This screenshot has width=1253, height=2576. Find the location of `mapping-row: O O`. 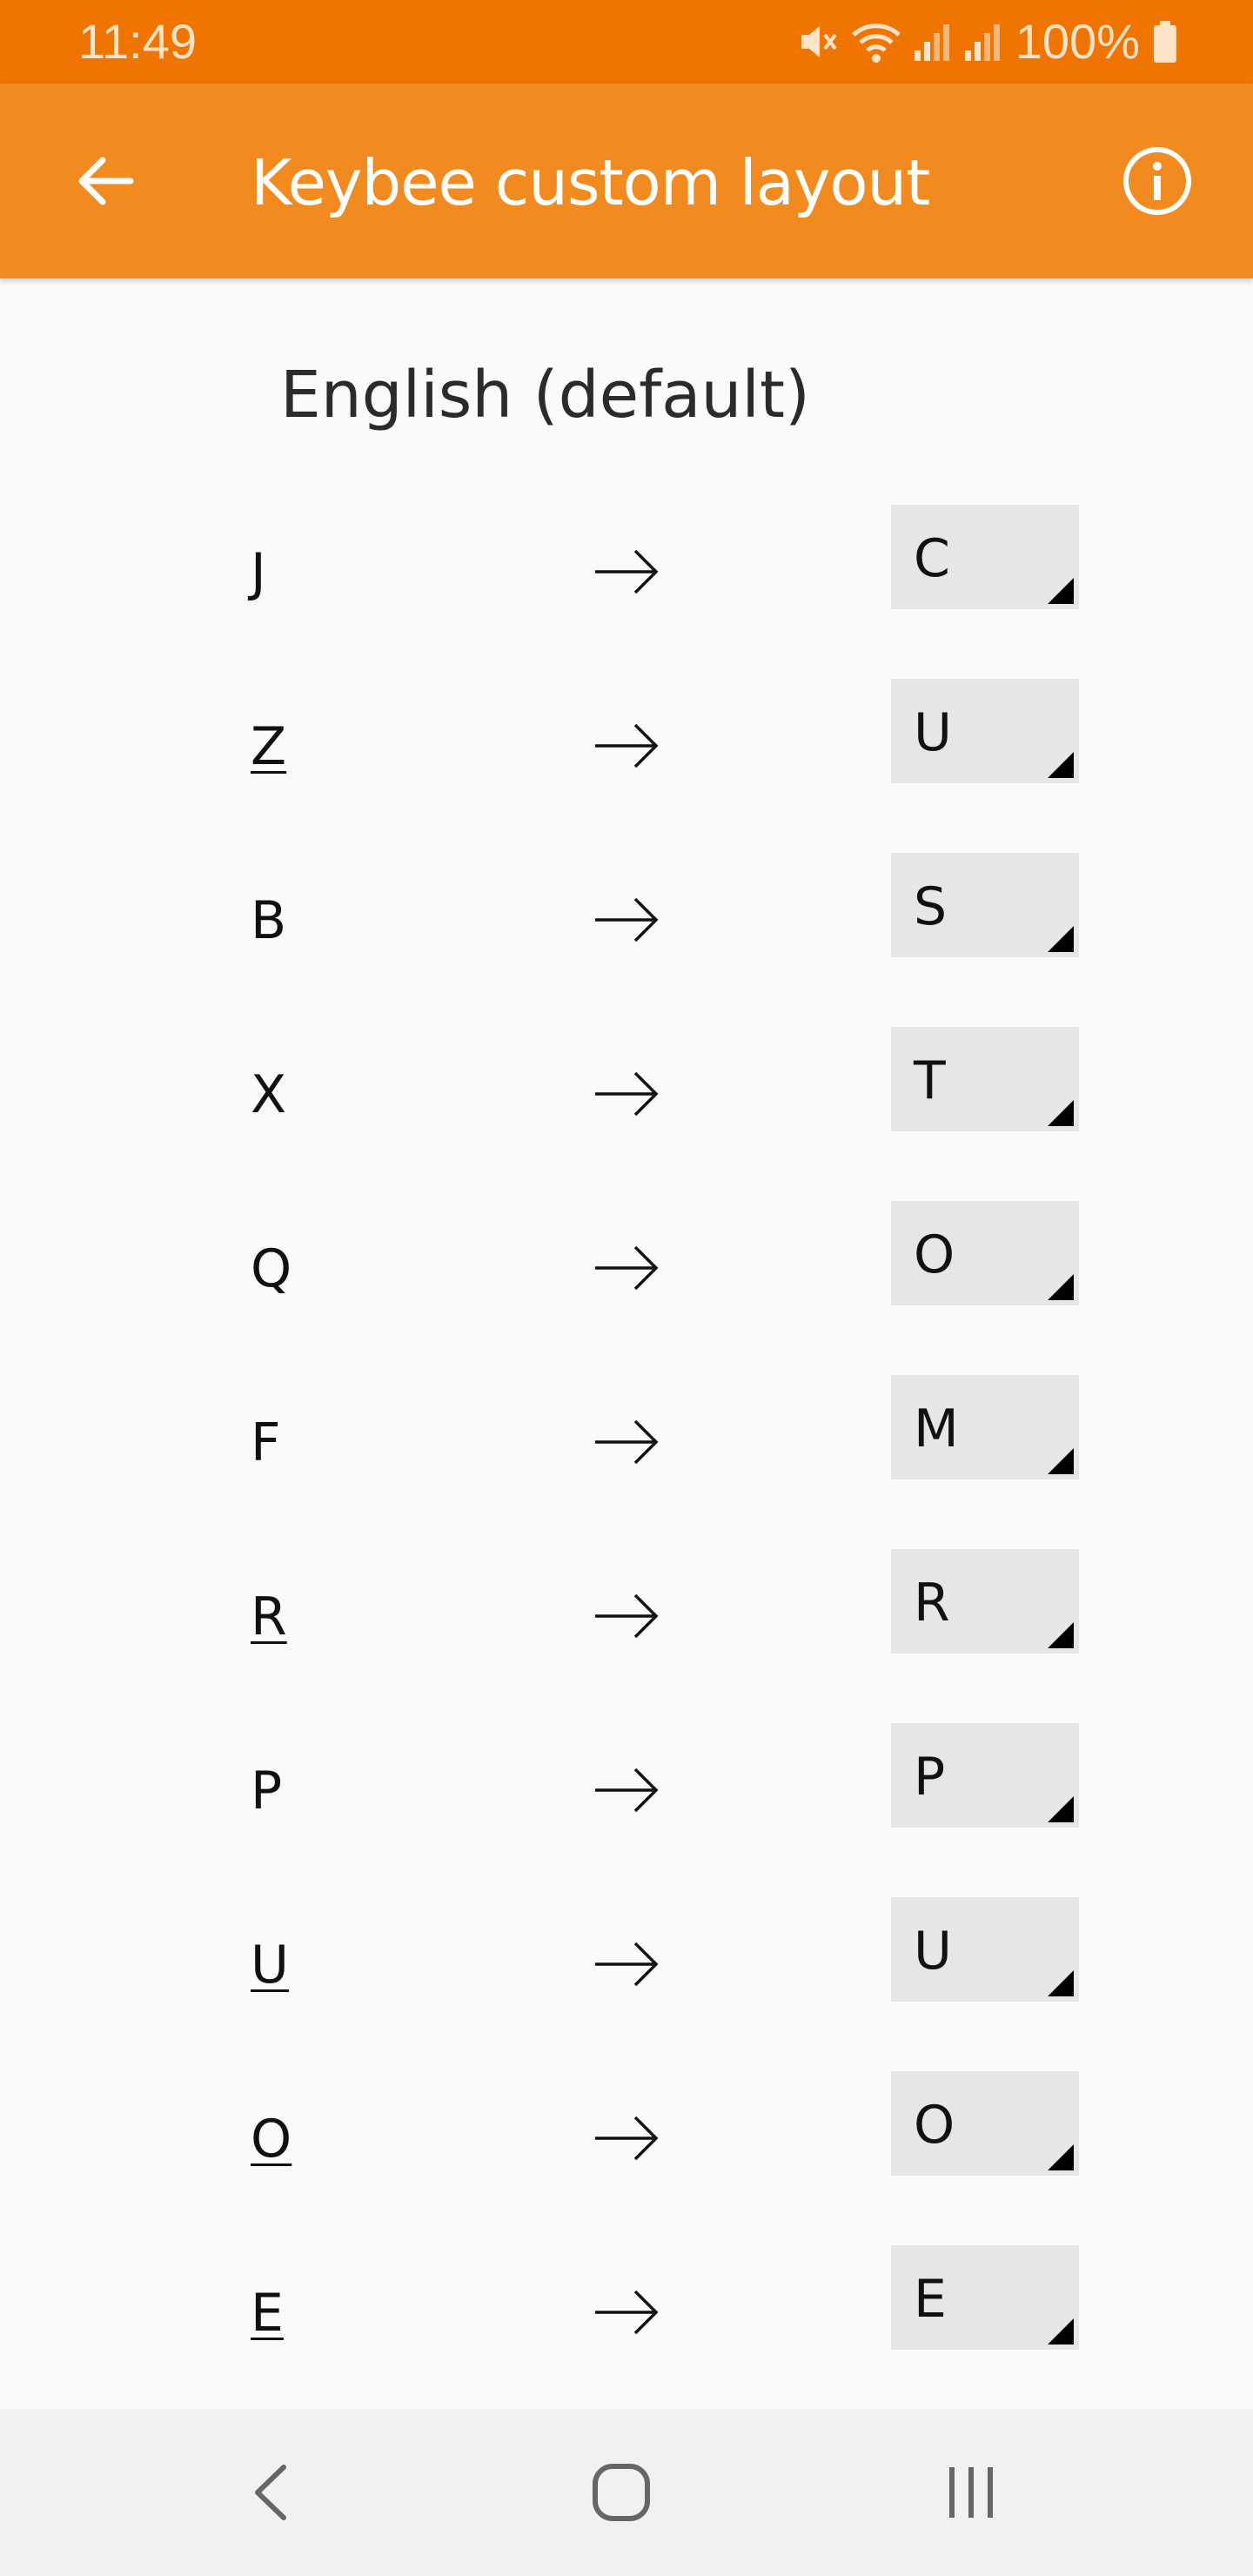

mapping-row: O O is located at coordinates (626, 2158).